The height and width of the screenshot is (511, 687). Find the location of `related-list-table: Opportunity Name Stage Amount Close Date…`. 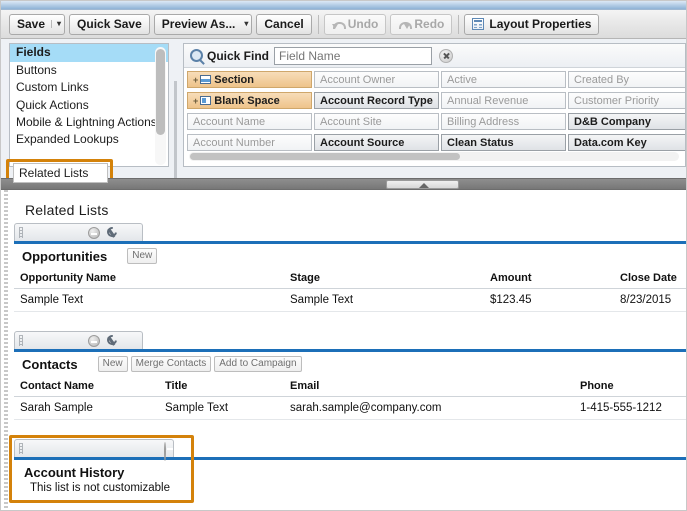

related-list-table: Opportunity Name Stage Amount Close Date… is located at coordinates (350, 290).